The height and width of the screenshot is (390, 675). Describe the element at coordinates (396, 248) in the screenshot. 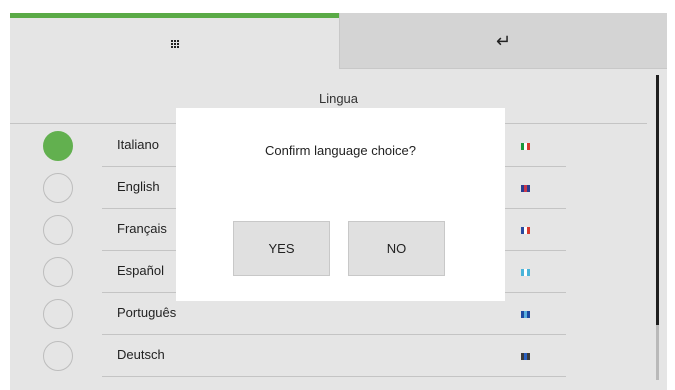

I see `no-button: NO` at that location.